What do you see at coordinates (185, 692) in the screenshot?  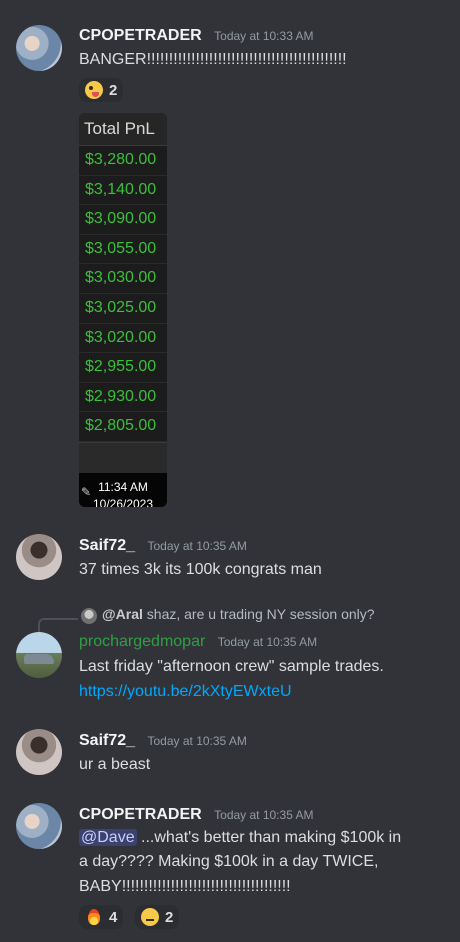 I see `youtube-link: https://youtu.be/2kXtyEWxteU` at bounding box center [185, 692].